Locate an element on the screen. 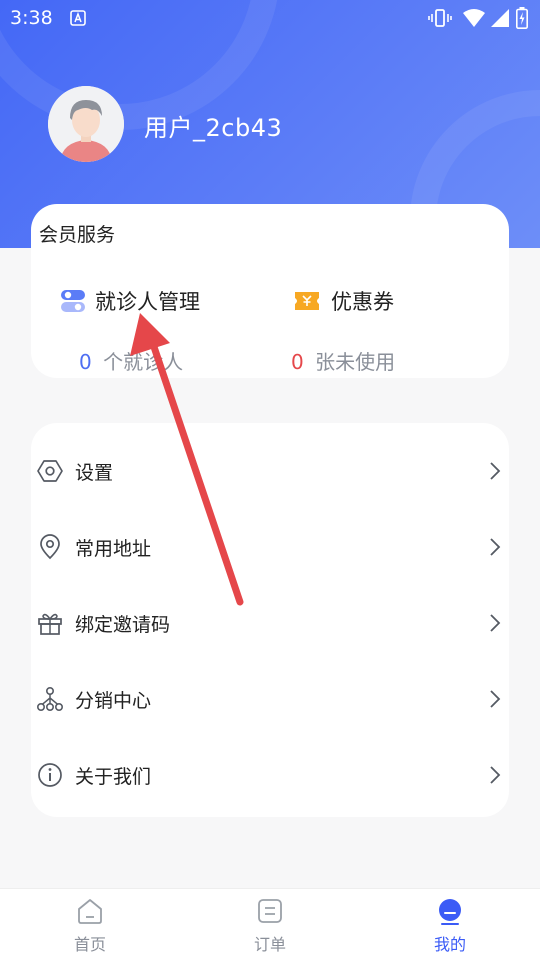  tab-home: 首页 is located at coordinates (90, 924).